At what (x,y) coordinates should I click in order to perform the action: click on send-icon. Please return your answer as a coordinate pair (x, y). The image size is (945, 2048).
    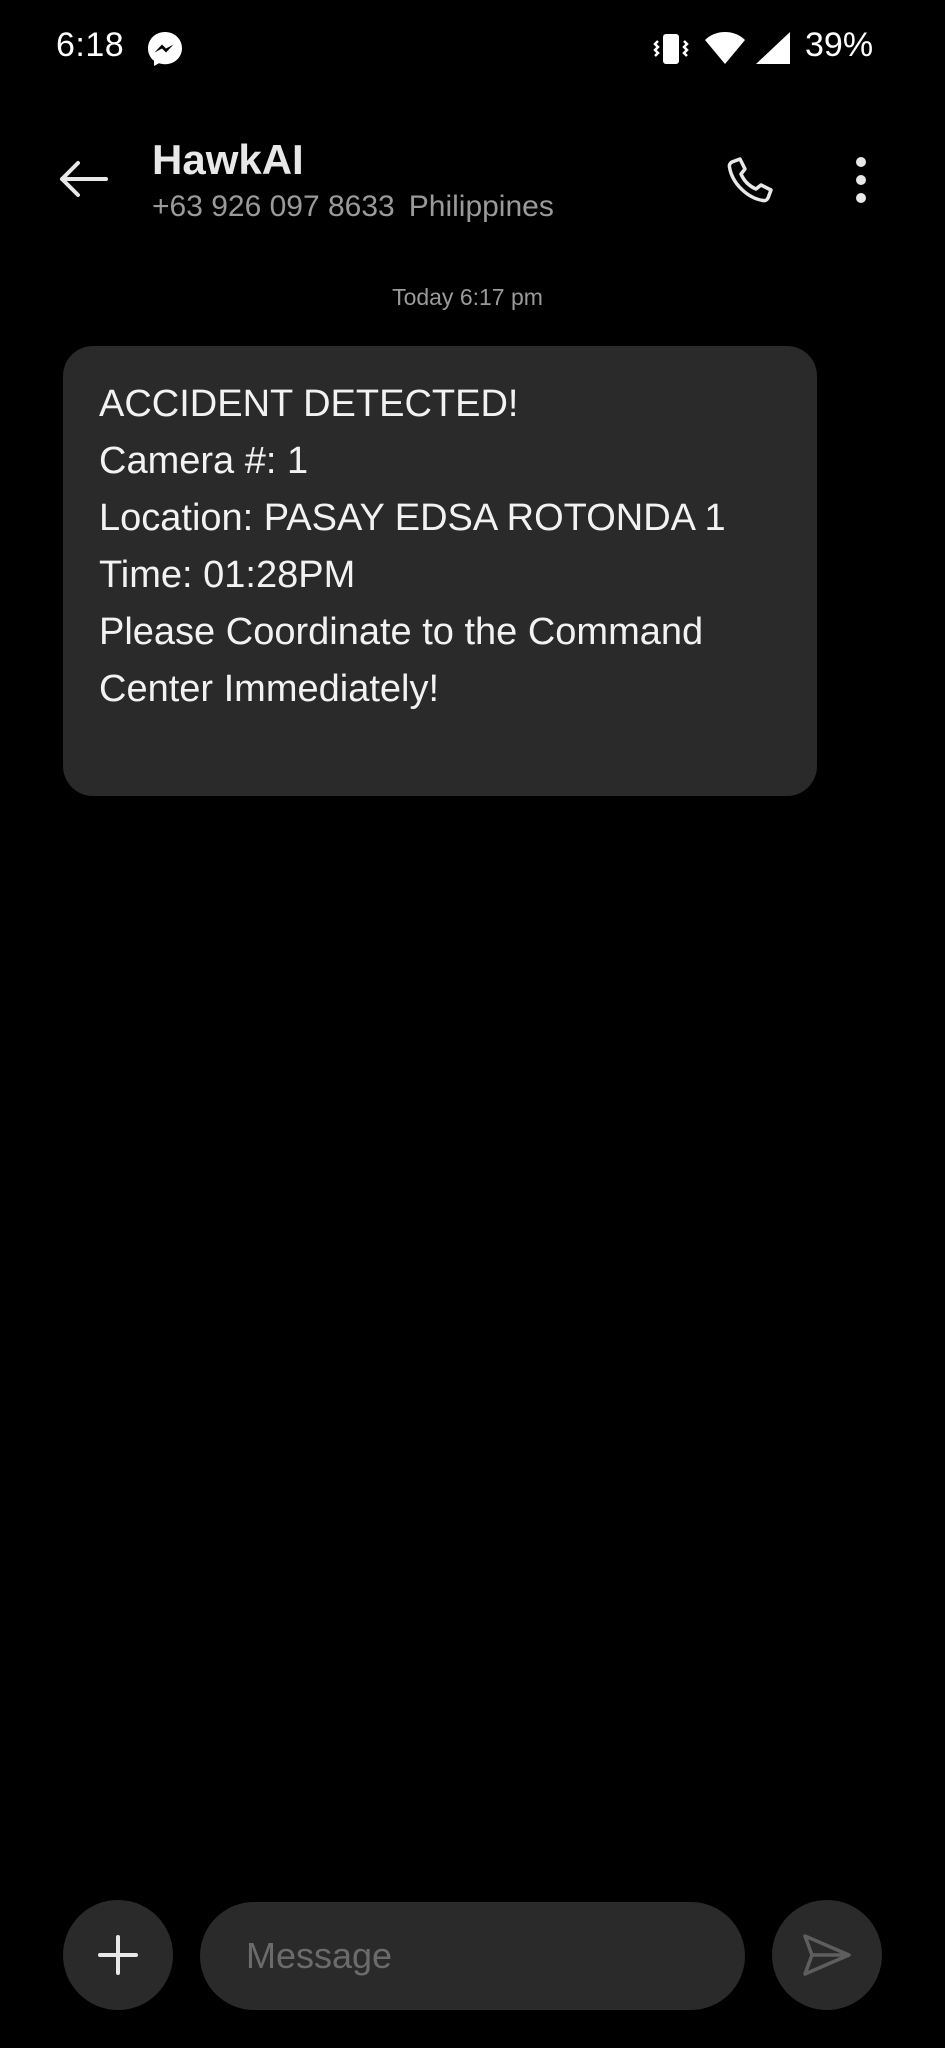
    Looking at the image, I should click on (827, 1955).